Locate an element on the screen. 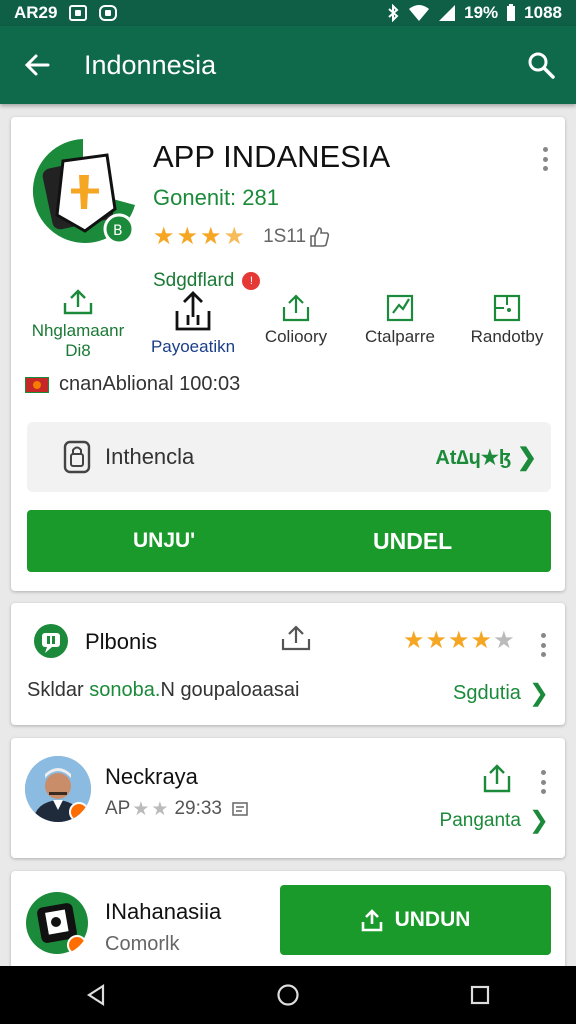  rate-label: Inthencla is located at coordinates (150, 456).